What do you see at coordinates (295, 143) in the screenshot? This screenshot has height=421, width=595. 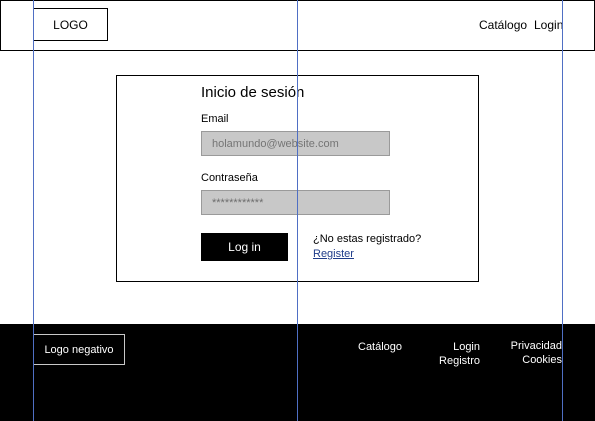 I see `email-input` at bounding box center [295, 143].